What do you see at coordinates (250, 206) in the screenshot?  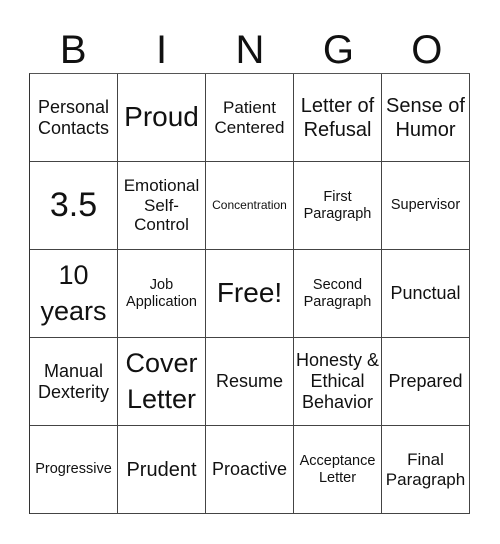 I see `bingo-cell: Concentration` at bounding box center [250, 206].